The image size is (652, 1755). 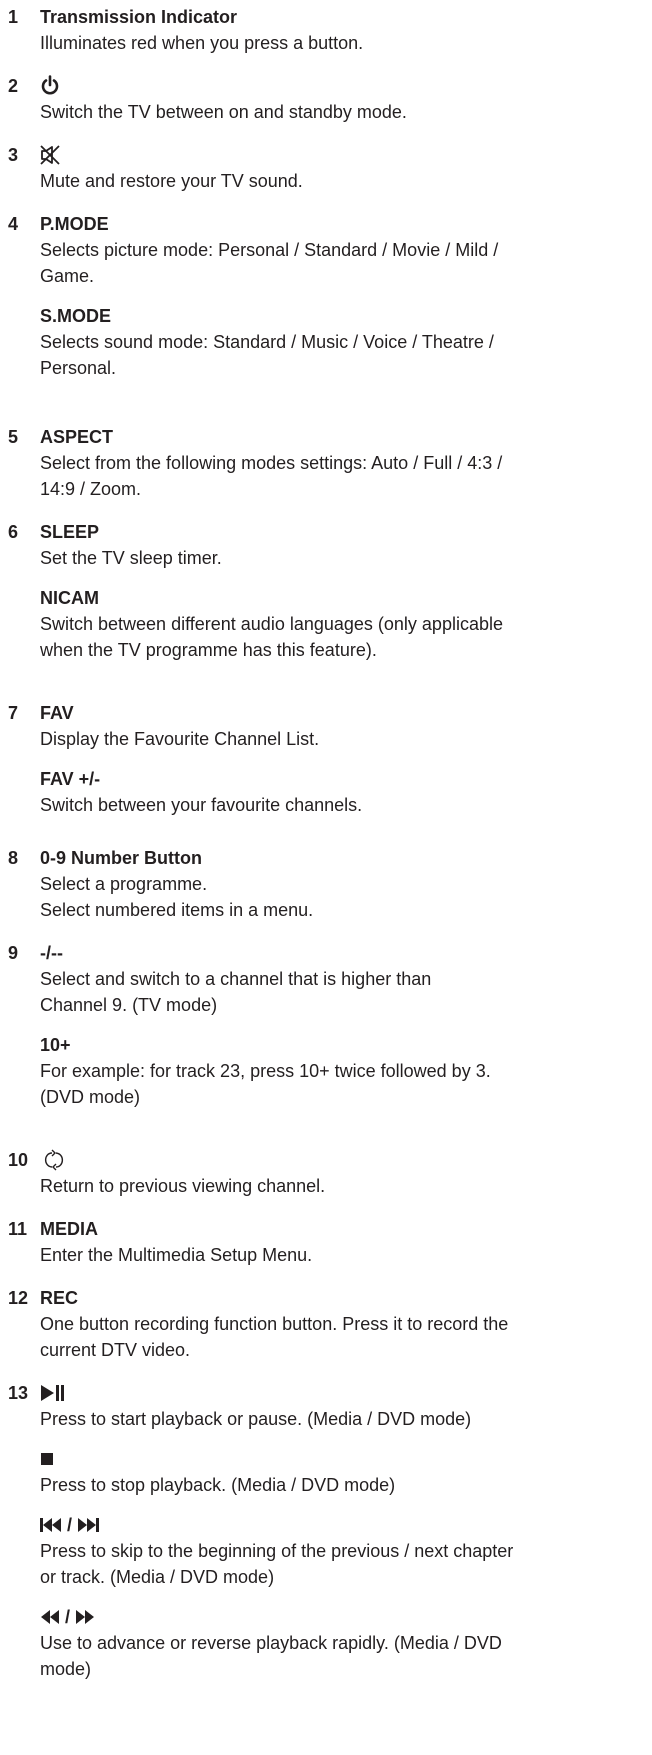 I want to click on stop-icon, so click(x=47, y=1459).